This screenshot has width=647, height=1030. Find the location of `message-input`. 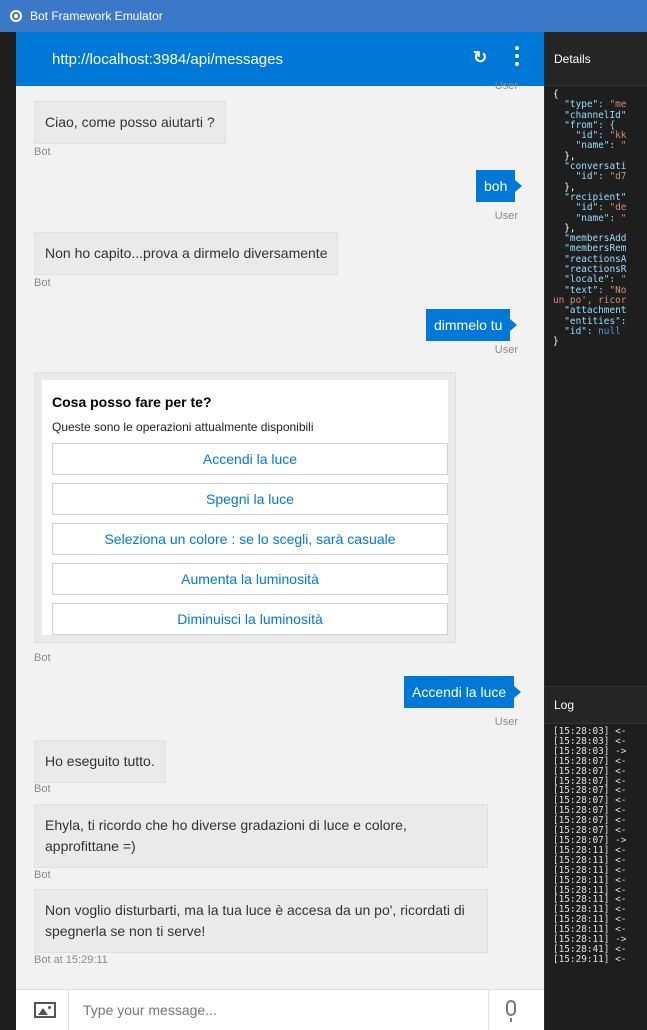

message-input is located at coordinates (278, 1010).